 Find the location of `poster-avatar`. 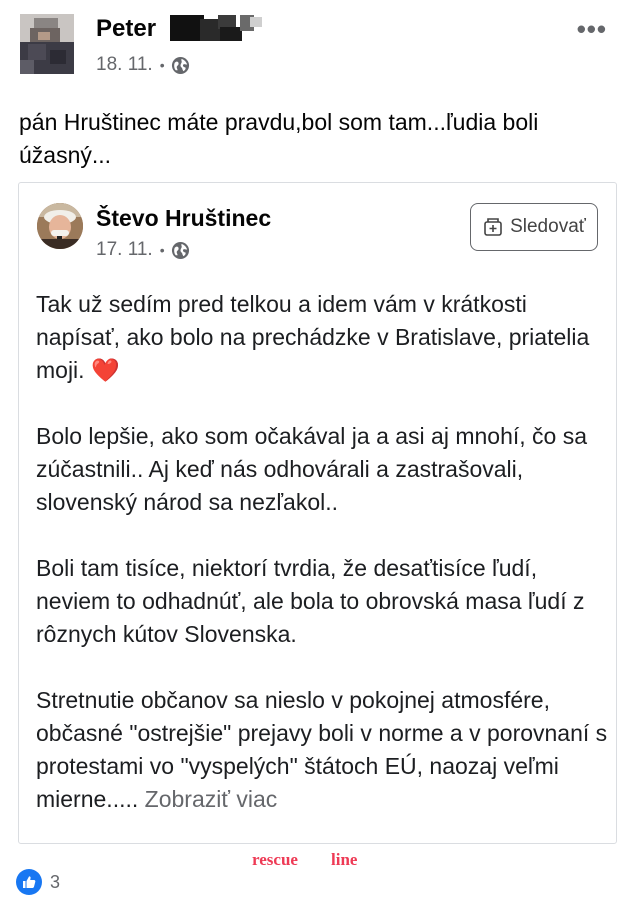

poster-avatar is located at coordinates (47, 44).